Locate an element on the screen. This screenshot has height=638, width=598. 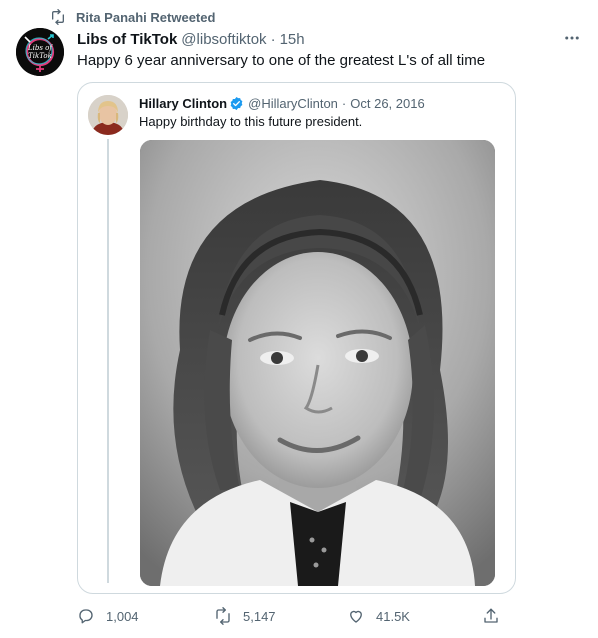
more-options-button is located at coordinates (572, 38).